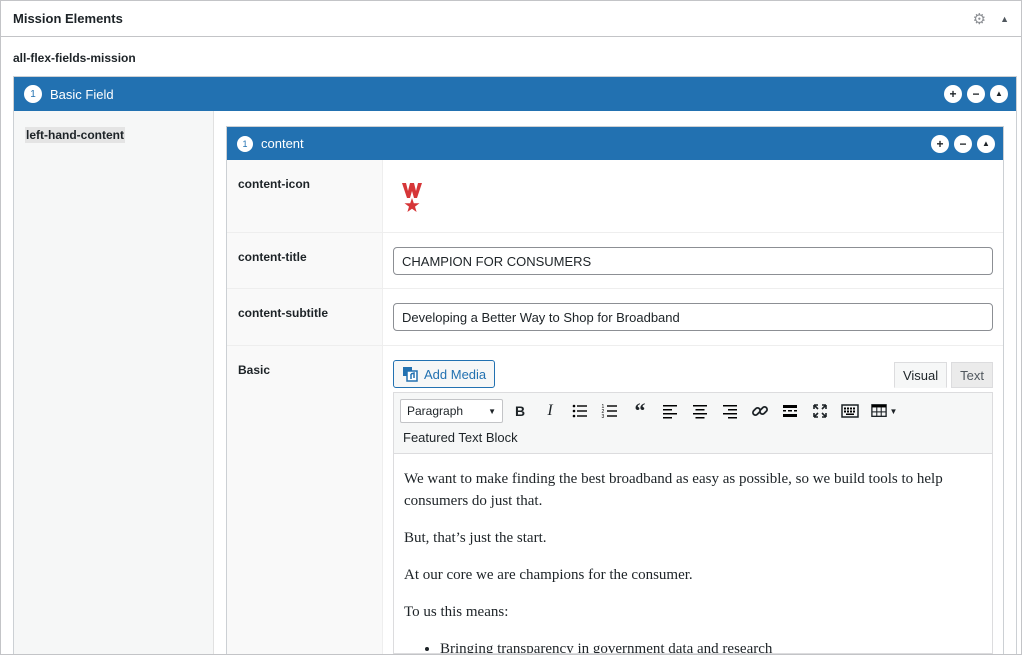 The image size is (1024, 659). I want to click on editor-paragraph: But, that’s just the start., so click(475, 538).